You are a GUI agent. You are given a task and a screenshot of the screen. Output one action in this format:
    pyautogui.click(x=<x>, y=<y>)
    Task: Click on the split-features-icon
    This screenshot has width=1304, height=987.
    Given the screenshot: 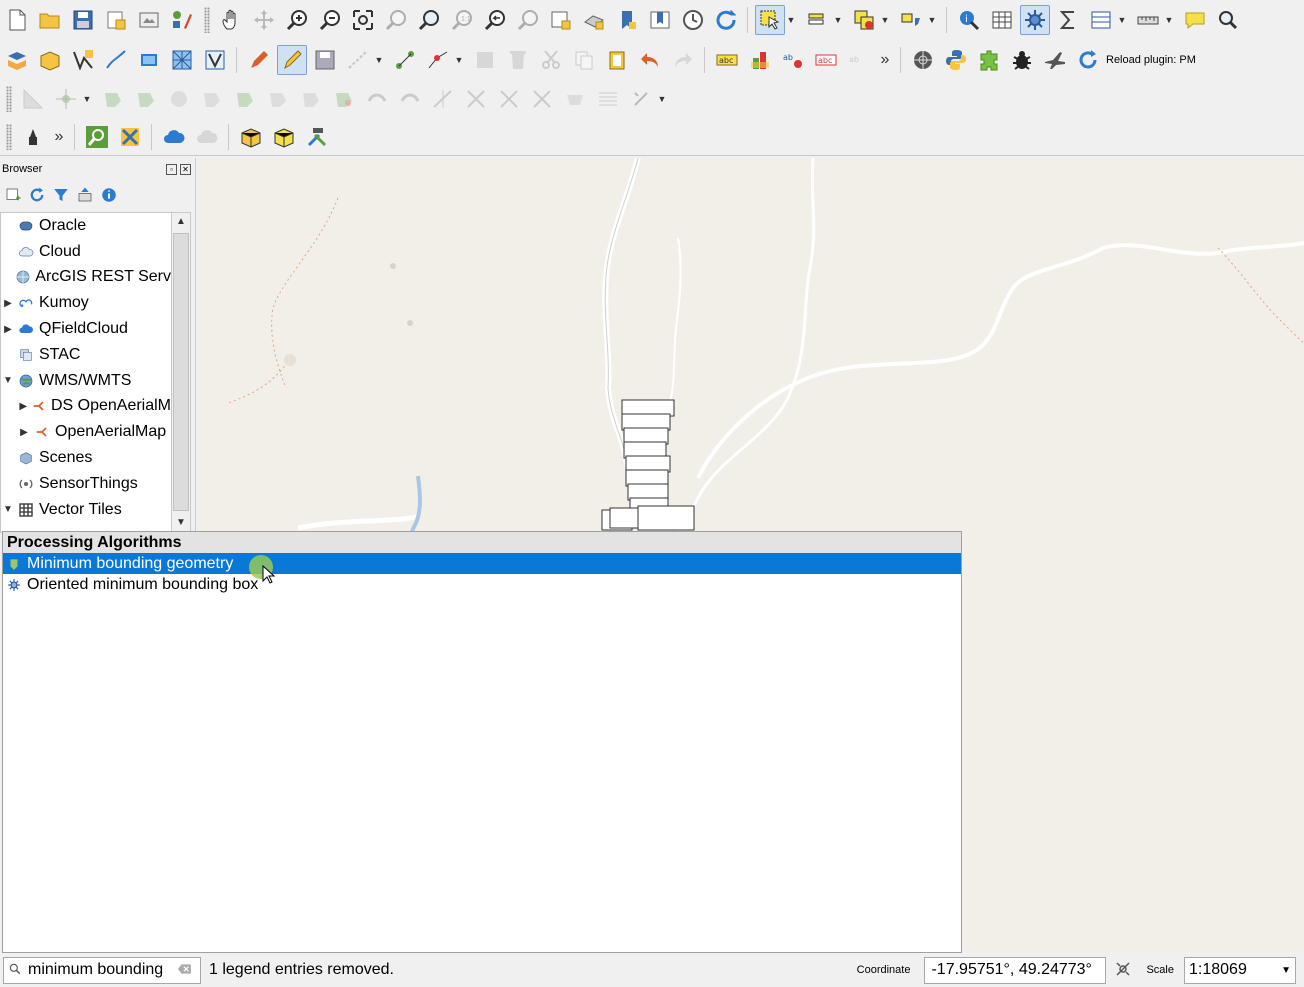 What is the action you would take?
    pyautogui.click(x=476, y=99)
    